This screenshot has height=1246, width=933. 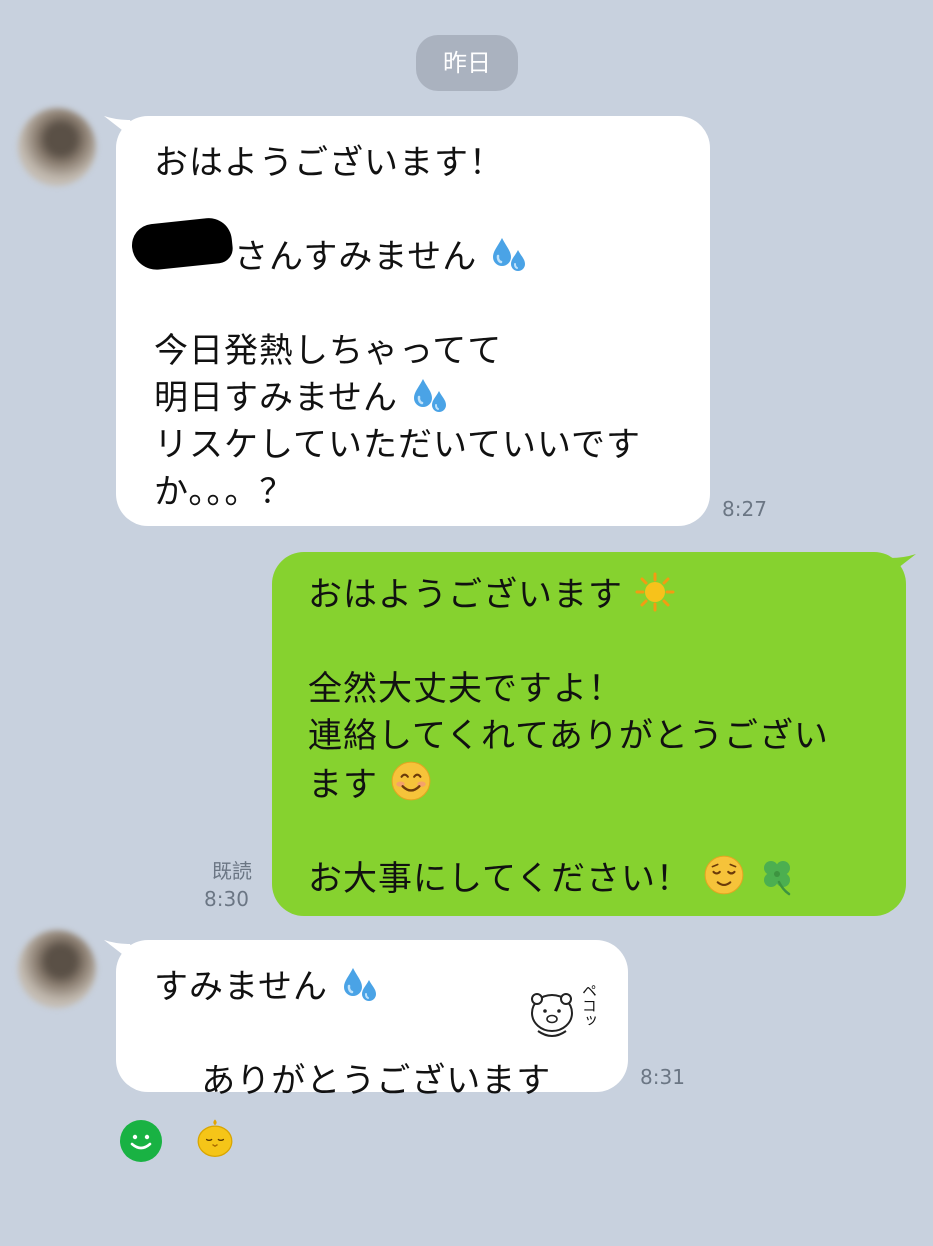 I want to click on message-line: ます, so click(x=607, y=783).